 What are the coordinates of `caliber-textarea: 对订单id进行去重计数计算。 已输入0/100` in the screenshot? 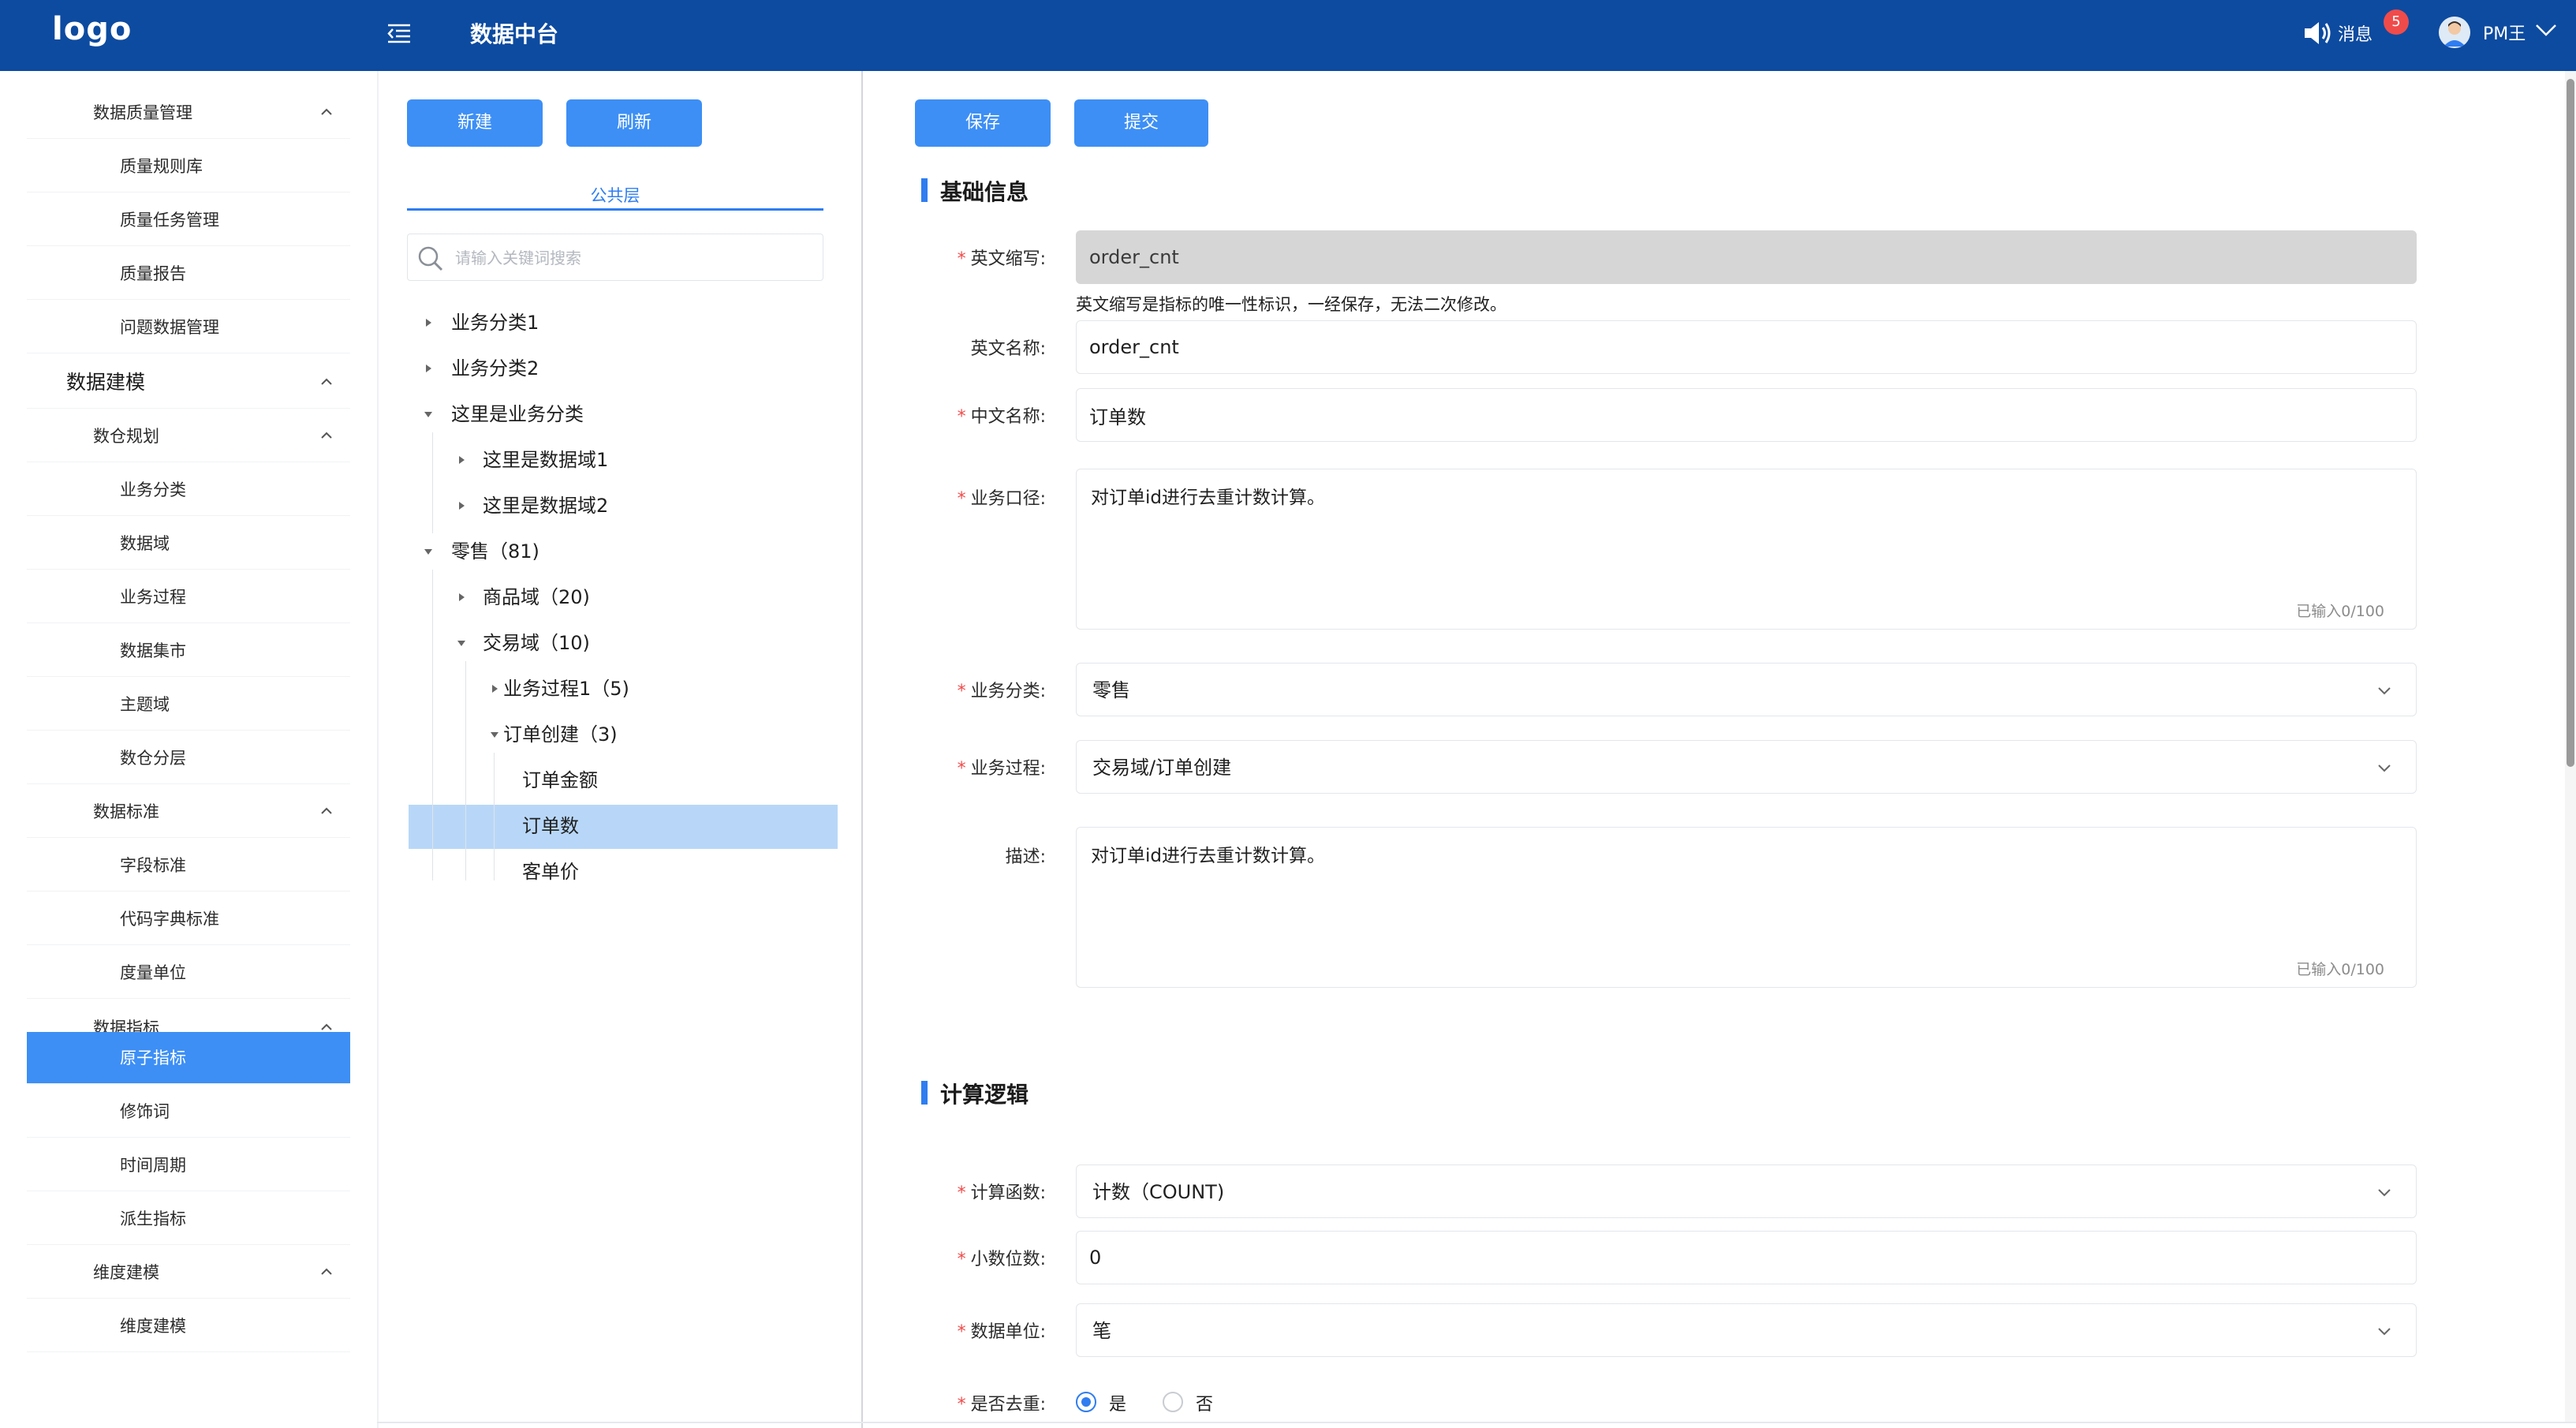 It's located at (1746, 549).